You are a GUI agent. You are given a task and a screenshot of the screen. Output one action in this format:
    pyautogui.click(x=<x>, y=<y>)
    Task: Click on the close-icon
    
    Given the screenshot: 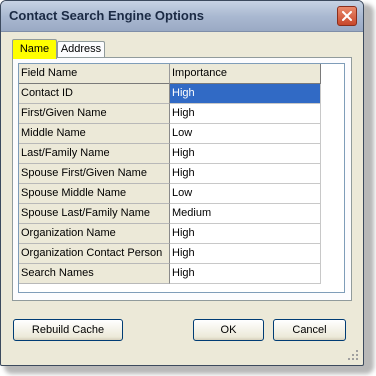 What is the action you would take?
    pyautogui.click(x=347, y=16)
    